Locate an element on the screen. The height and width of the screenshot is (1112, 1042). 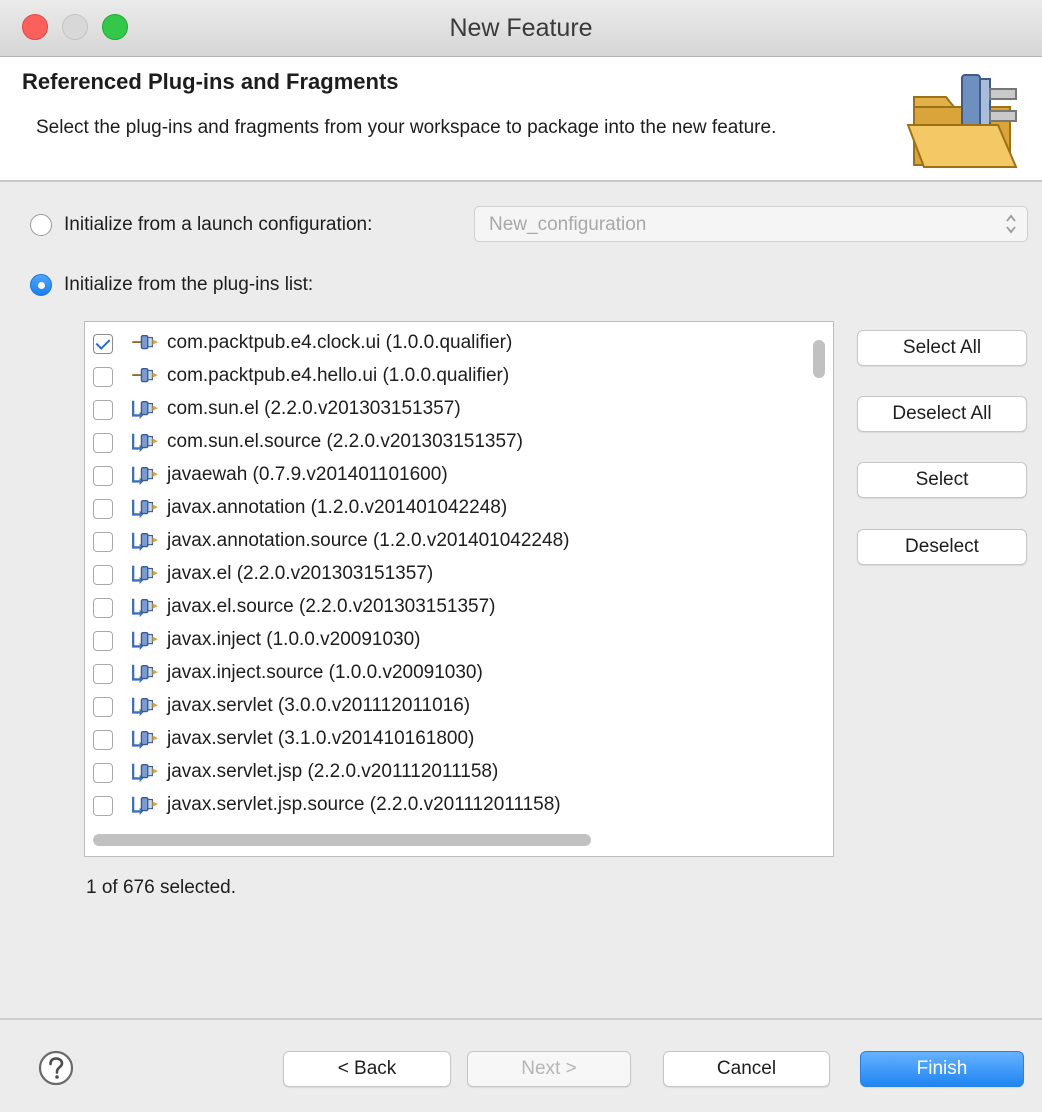
plugin-label: com.sun.el.source (2.2.0.v201303151357) is located at coordinates (345, 441).